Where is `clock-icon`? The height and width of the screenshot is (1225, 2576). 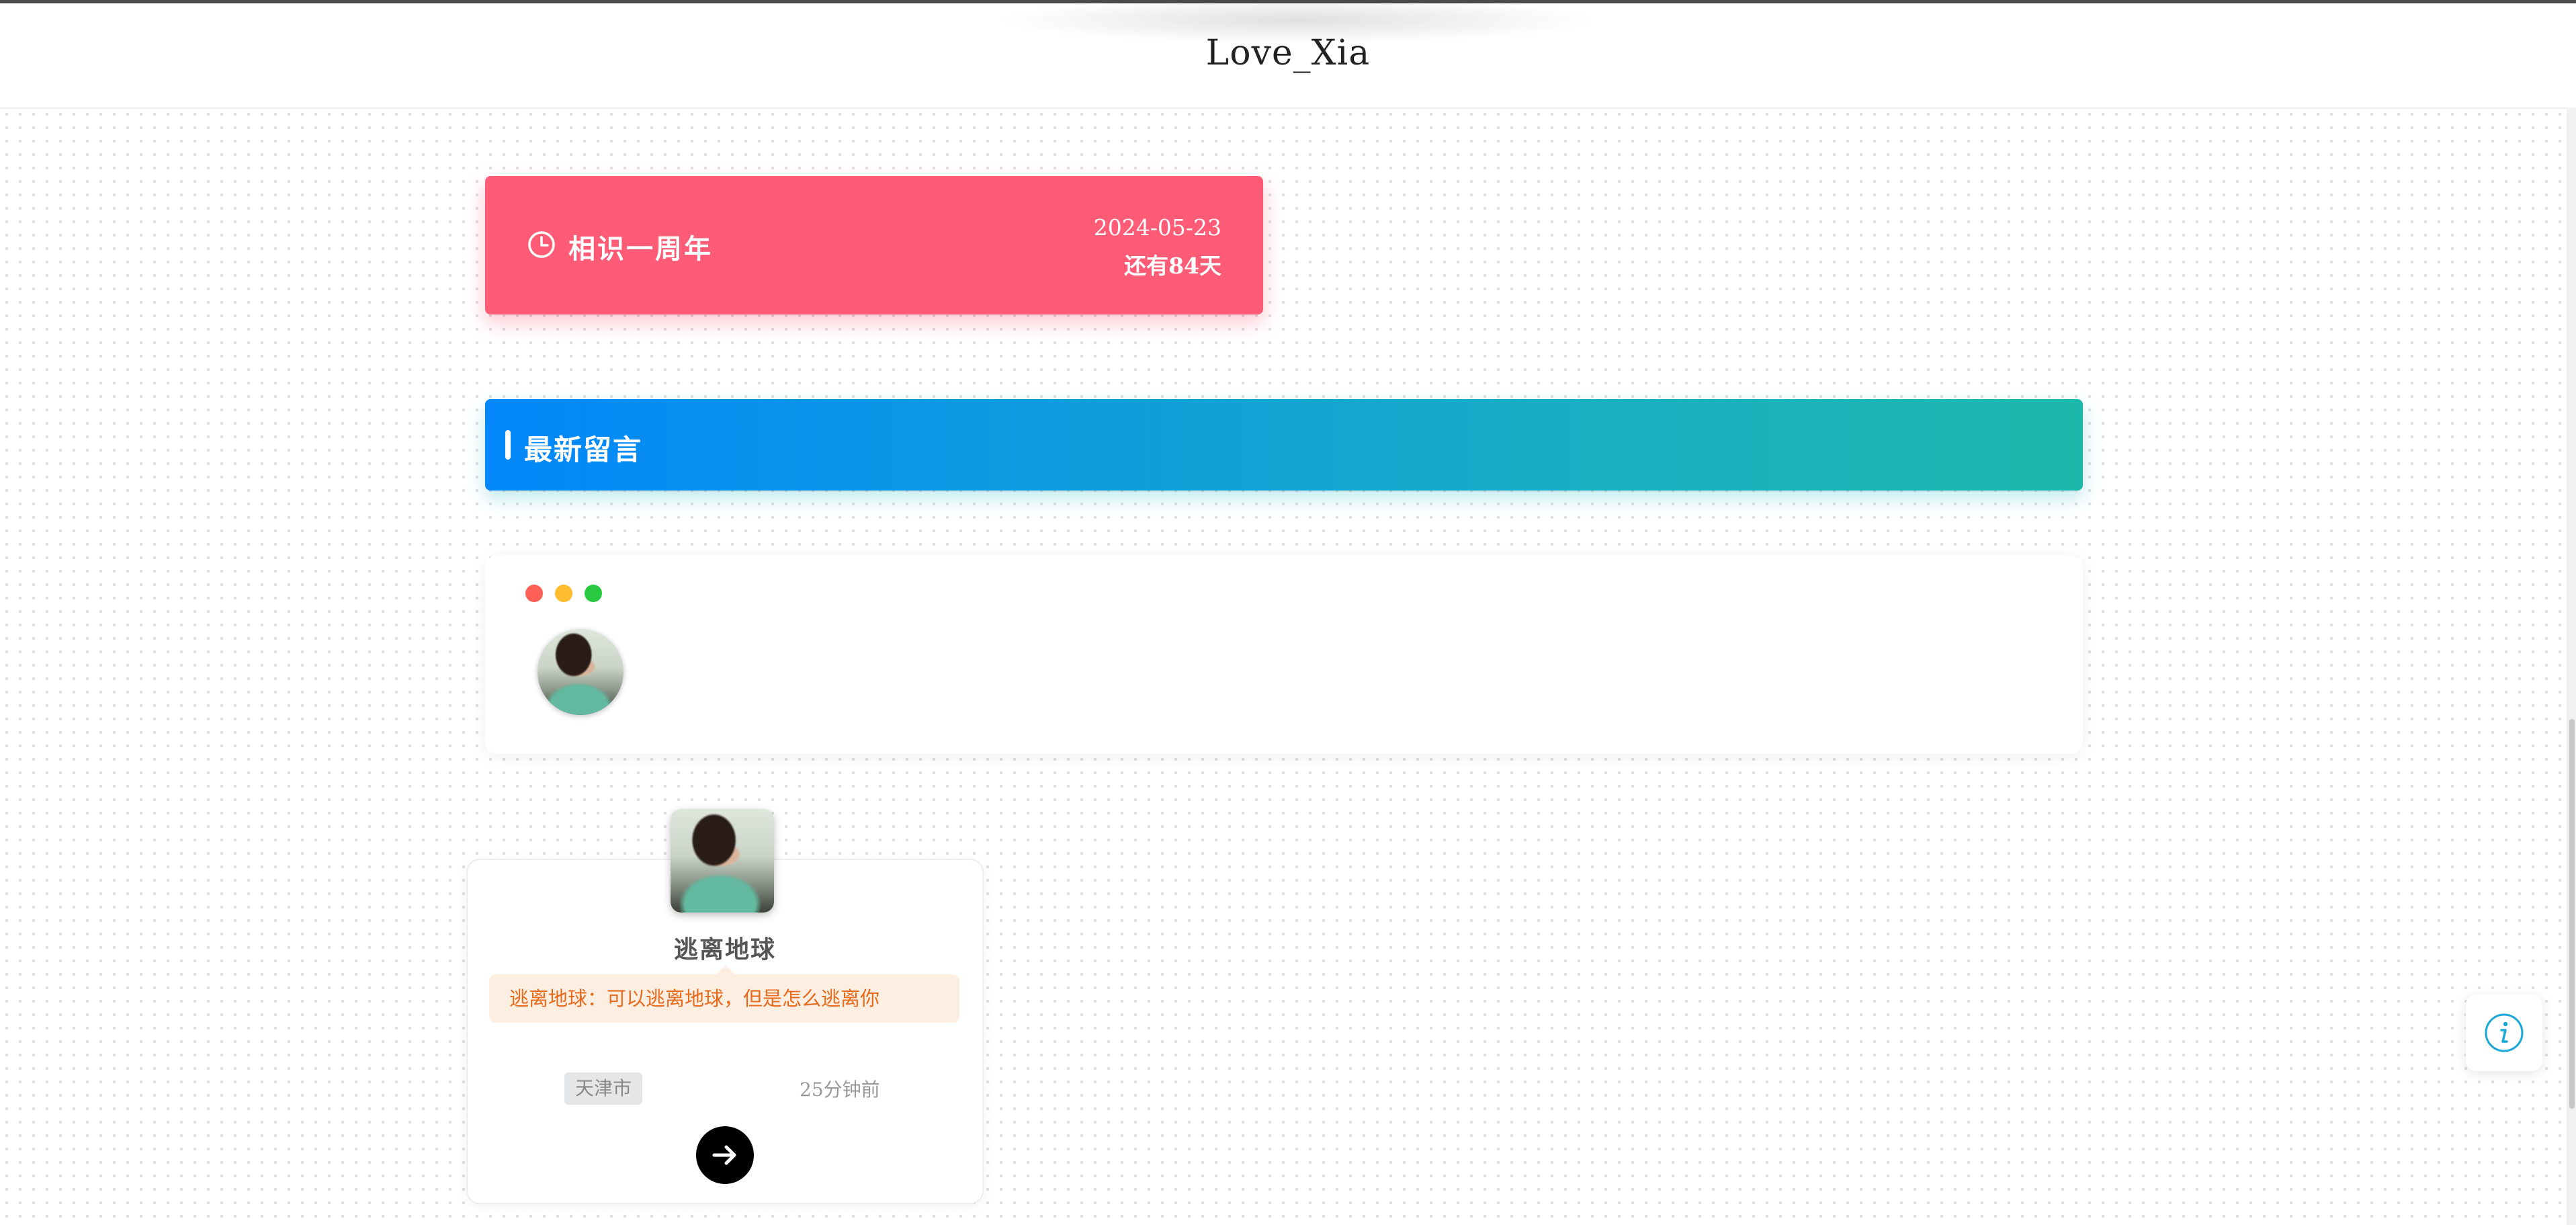 clock-icon is located at coordinates (541, 244).